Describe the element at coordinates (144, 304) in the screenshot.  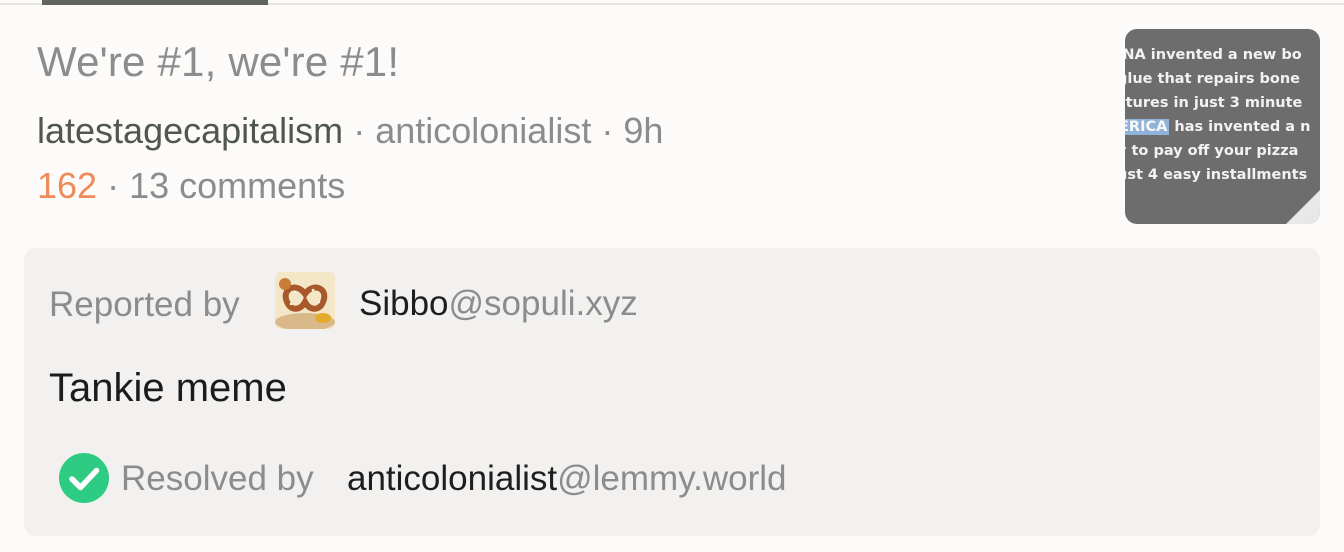
I see `reported-by-label: Reported by` at that location.